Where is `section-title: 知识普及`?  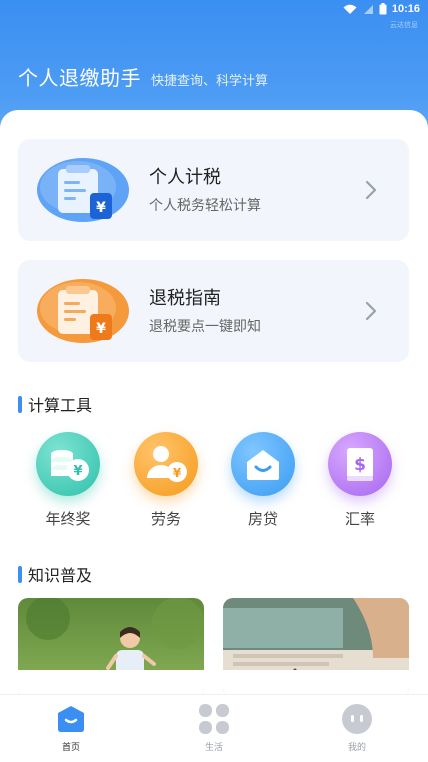 section-title: 知识普及 is located at coordinates (60, 575).